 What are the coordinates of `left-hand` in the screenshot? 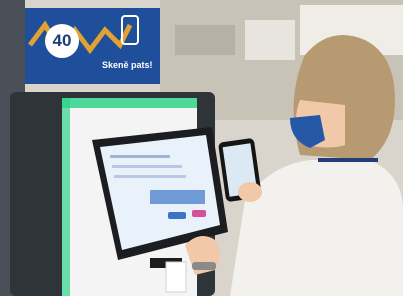 It's located at (250, 192).